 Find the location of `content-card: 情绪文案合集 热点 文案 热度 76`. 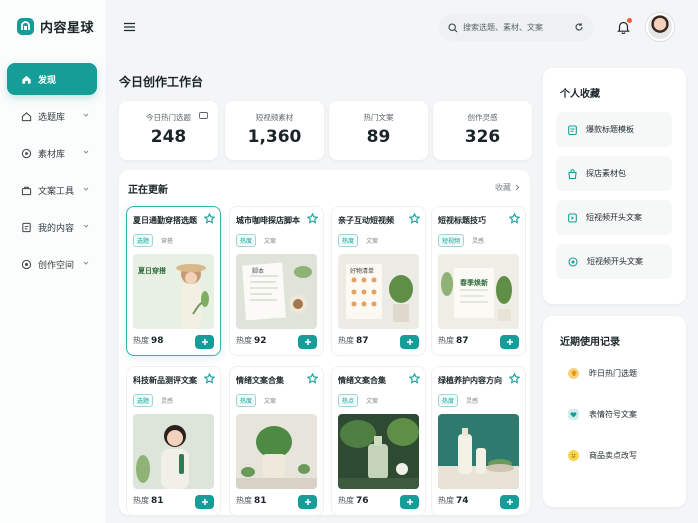

content-card: 情绪文案合集 热点 文案 热度 76 is located at coordinates (378, 441).